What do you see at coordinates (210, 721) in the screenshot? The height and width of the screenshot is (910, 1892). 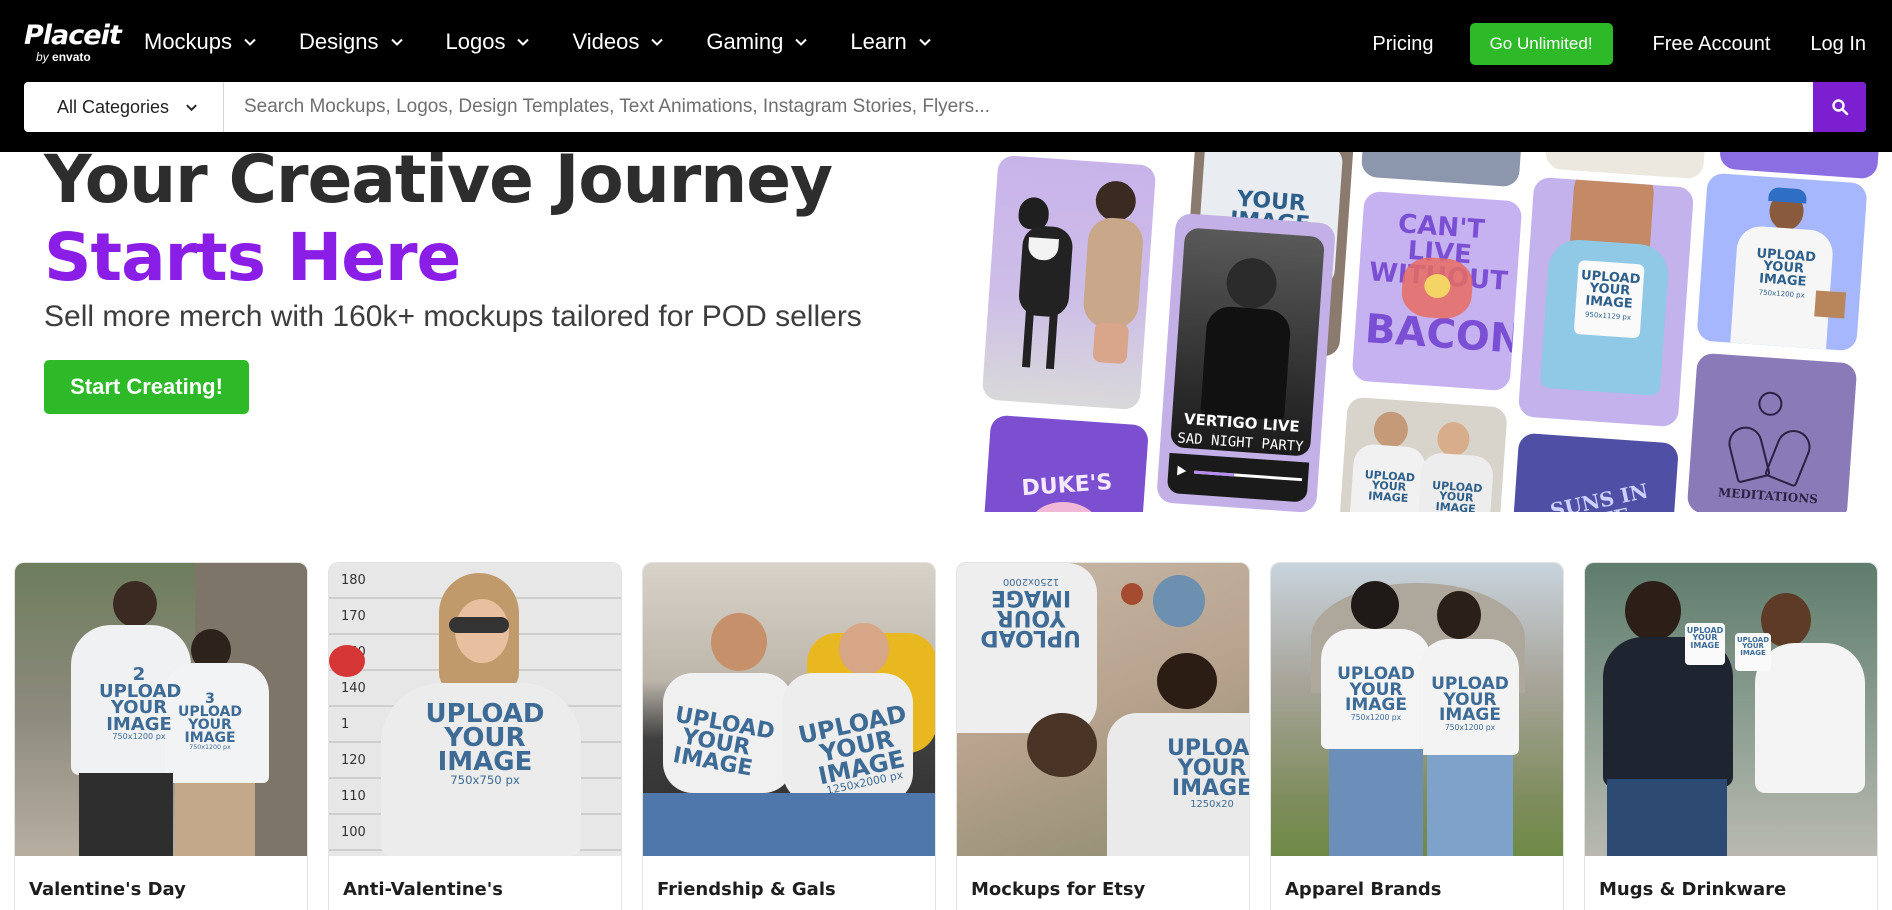 I see `card-print-text: 3 UPLOAD YOUR IMAGE 750x1200 px` at bounding box center [210, 721].